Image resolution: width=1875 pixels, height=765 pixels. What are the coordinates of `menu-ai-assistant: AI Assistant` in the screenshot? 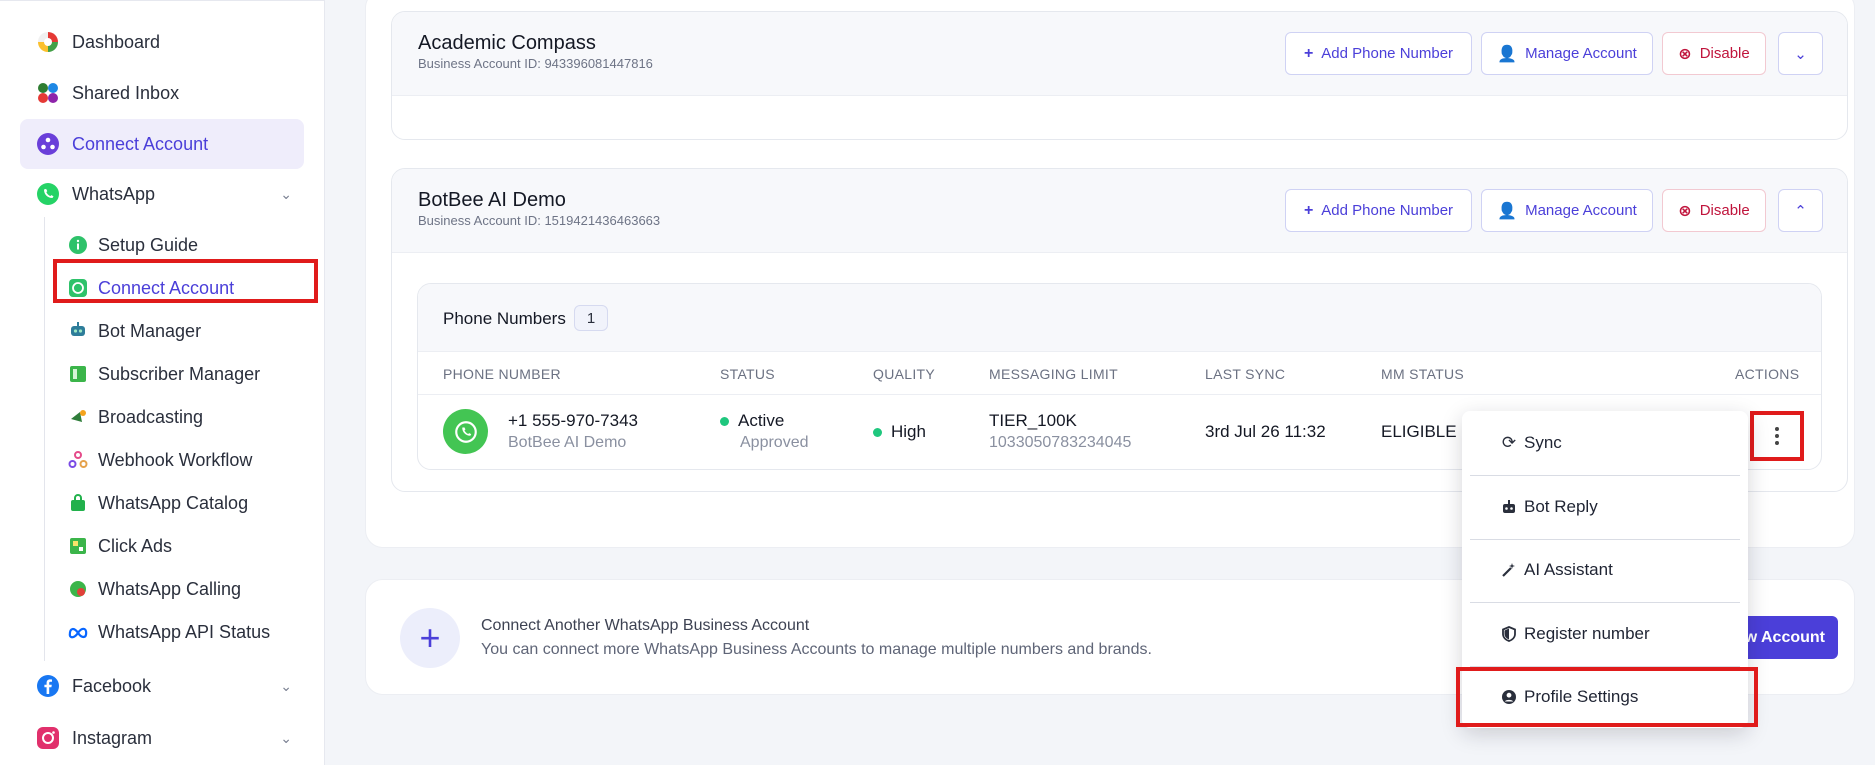 It's located at (1605, 570).